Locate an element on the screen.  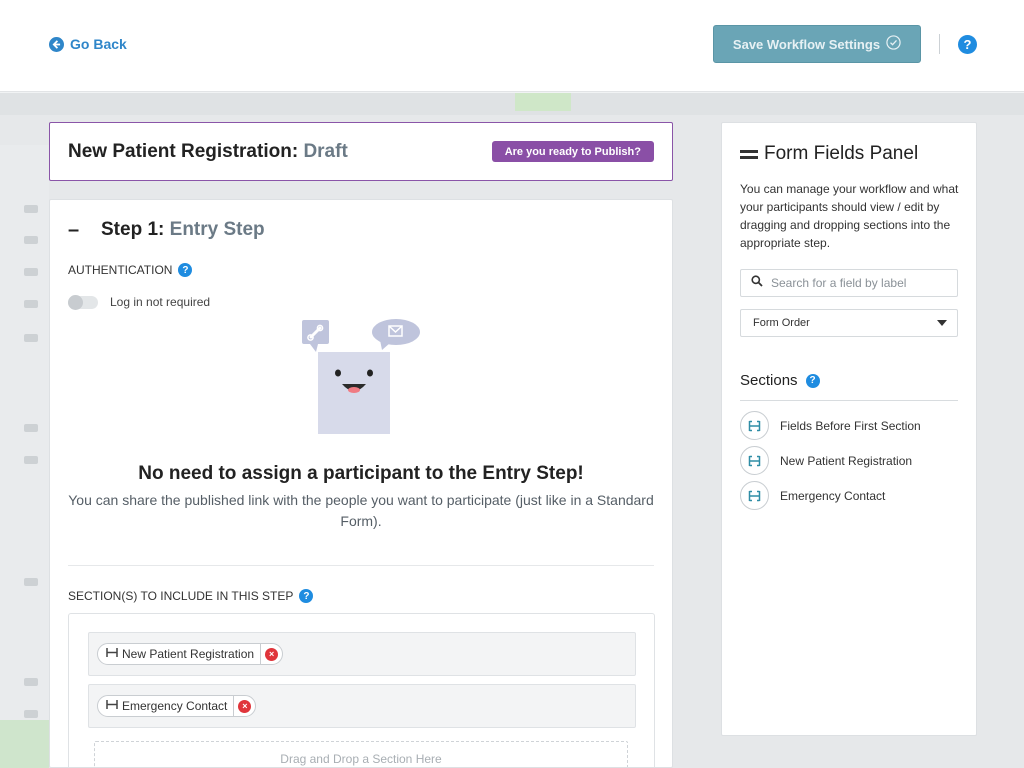
section-chip: New Patient Registration × is located at coordinates (190, 654).